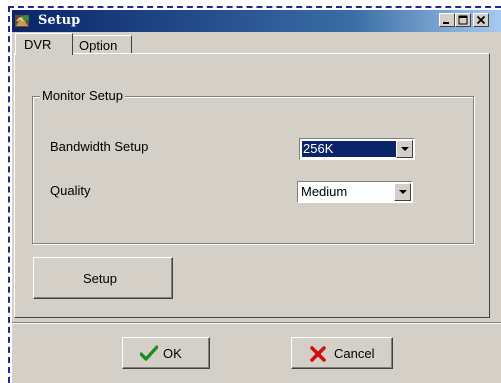 The height and width of the screenshot is (383, 501). What do you see at coordinates (38, 44) in the screenshot?
I see `tab-dvr-label: DVR` at bounding box center [38, 44].